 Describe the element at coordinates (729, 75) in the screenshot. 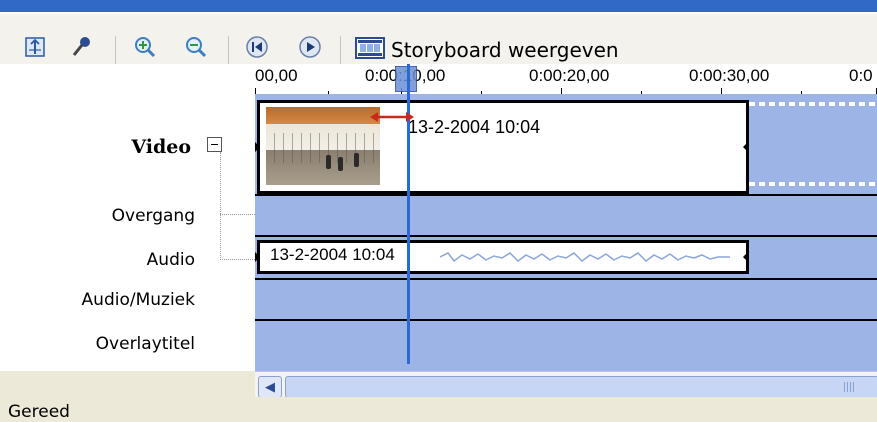

I see `ruler-label: 0:00:30,00` at that location.